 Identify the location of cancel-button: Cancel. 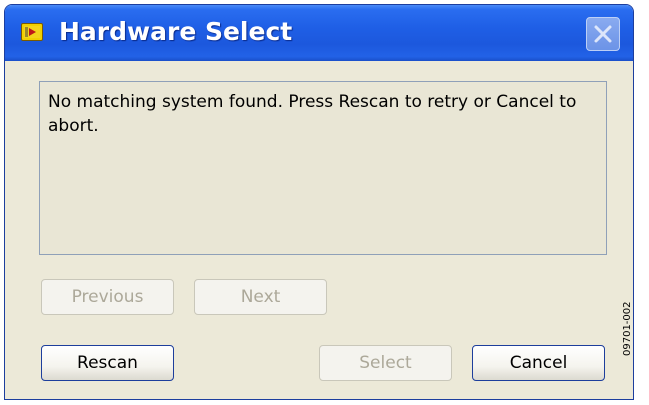
(538, 363).